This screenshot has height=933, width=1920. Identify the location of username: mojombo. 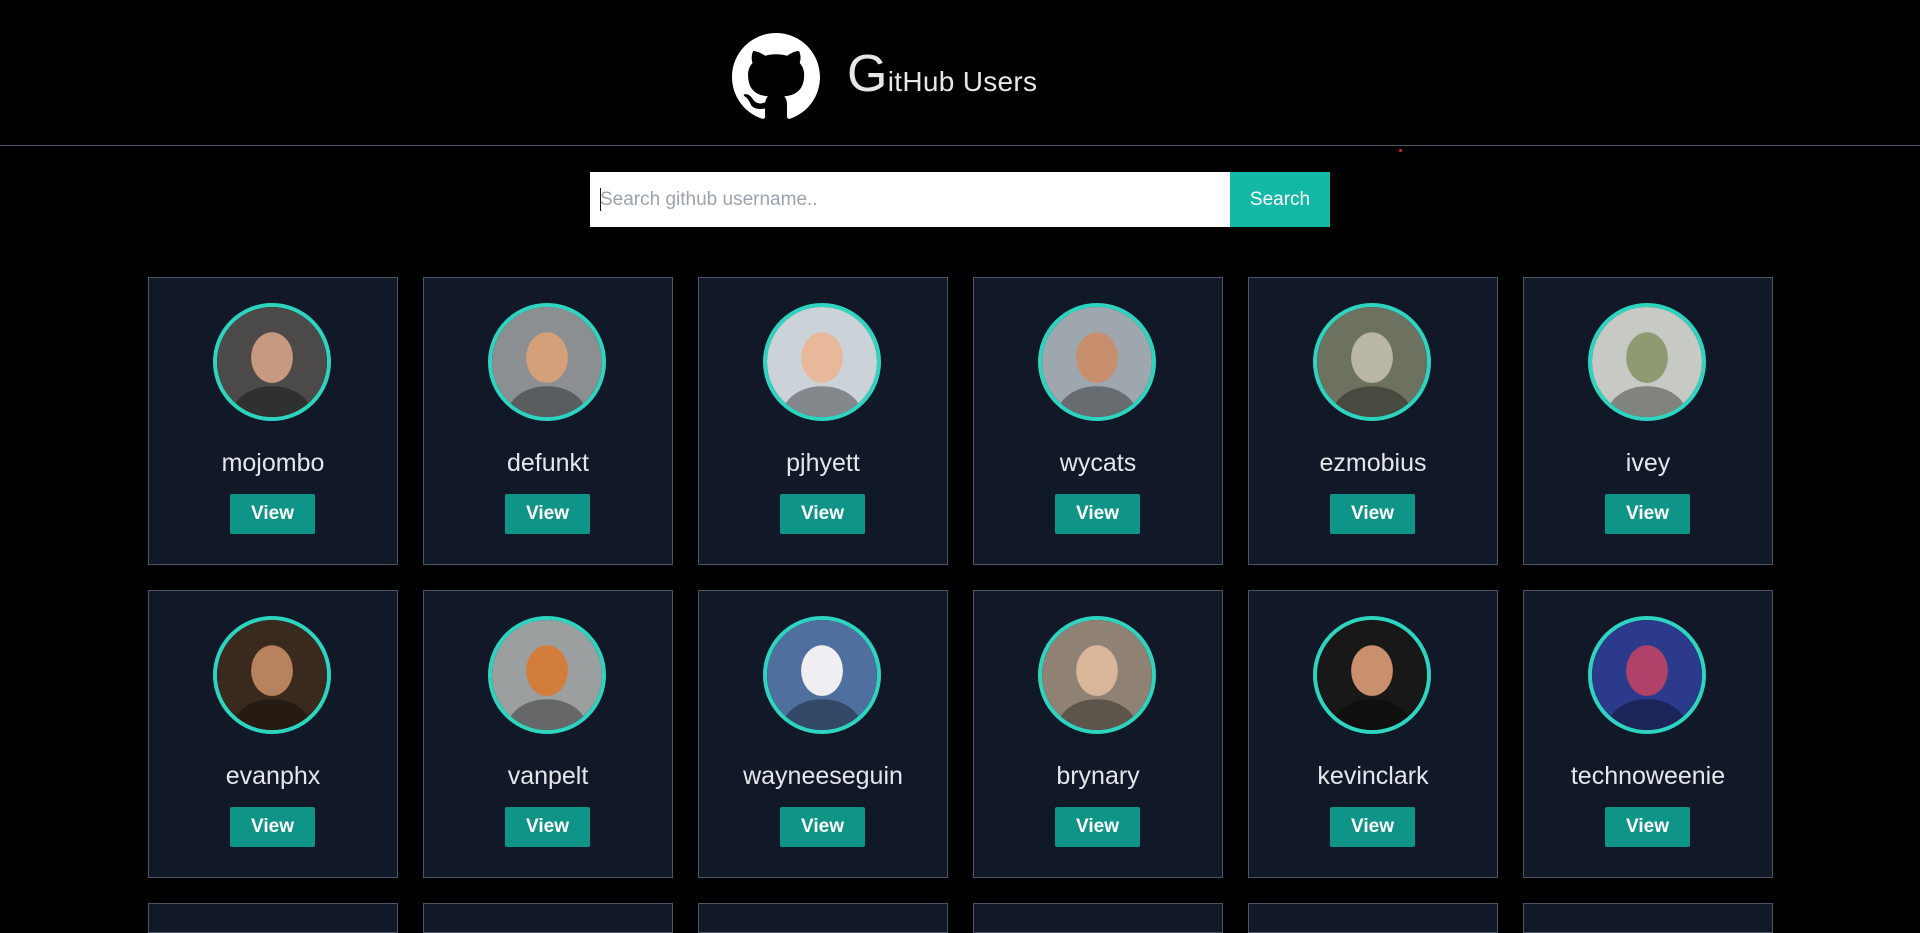
(273, 463).